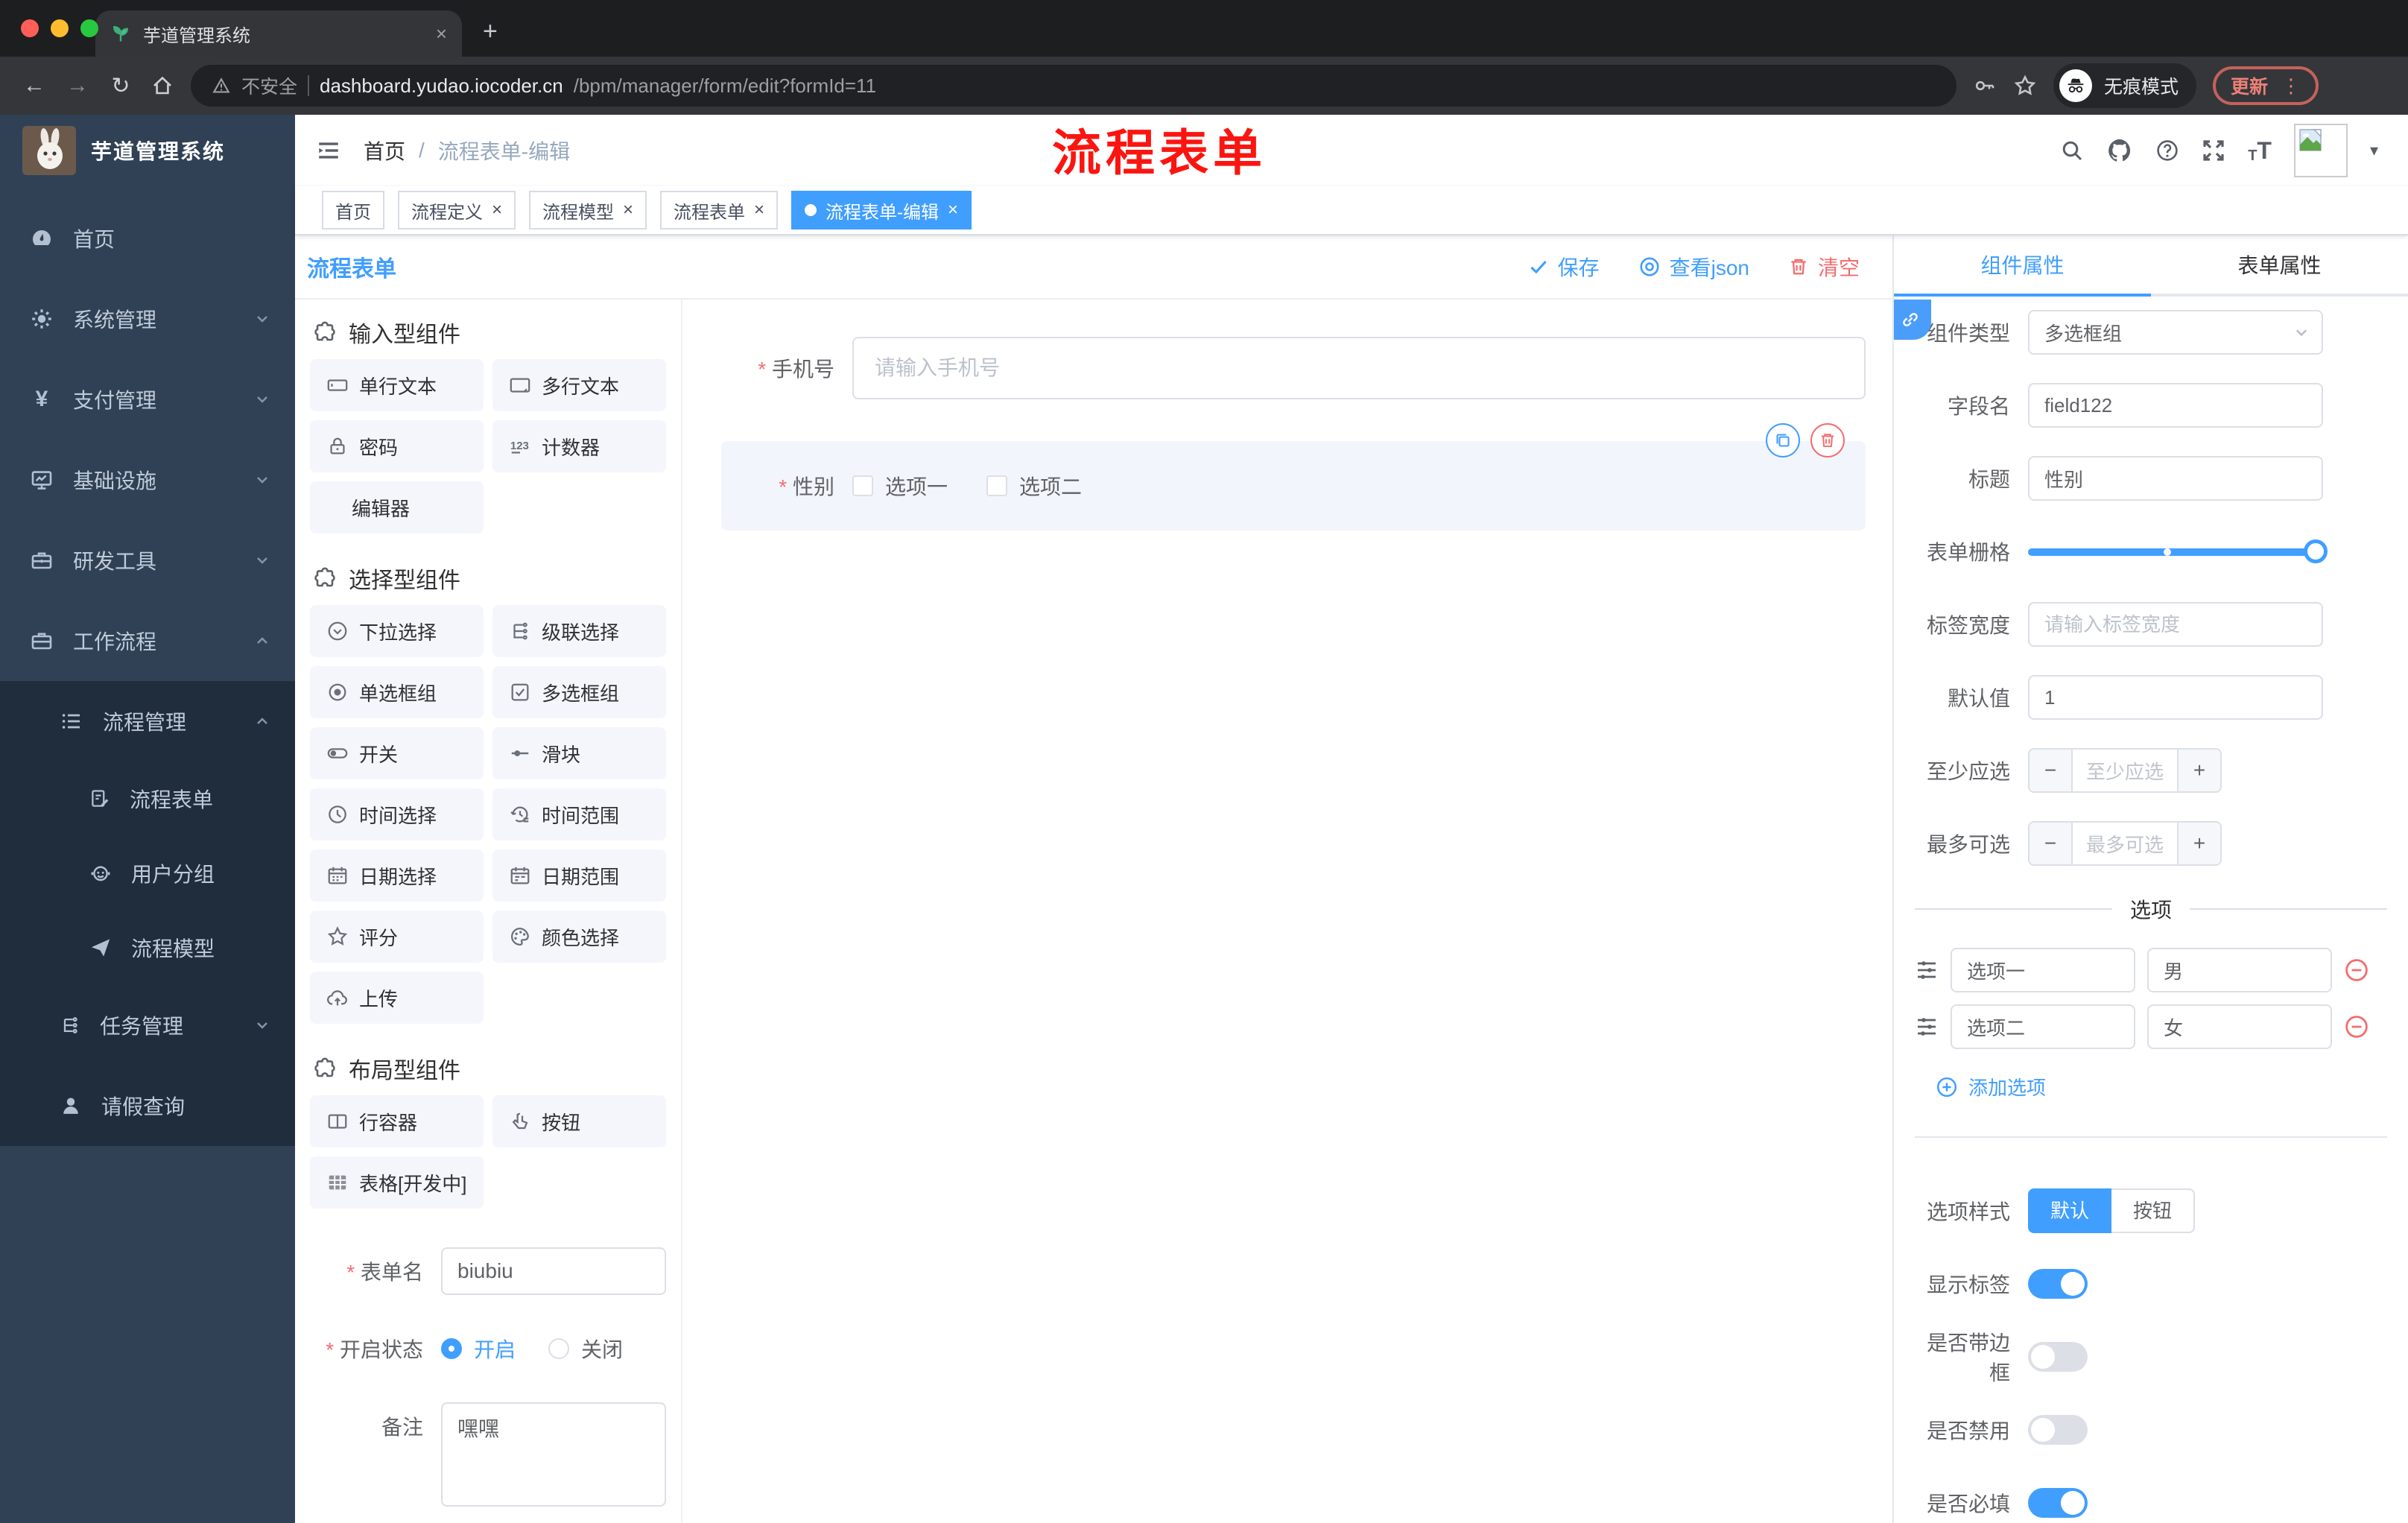  I want to click on view-json-button: 查看json, so click(1693, 267).